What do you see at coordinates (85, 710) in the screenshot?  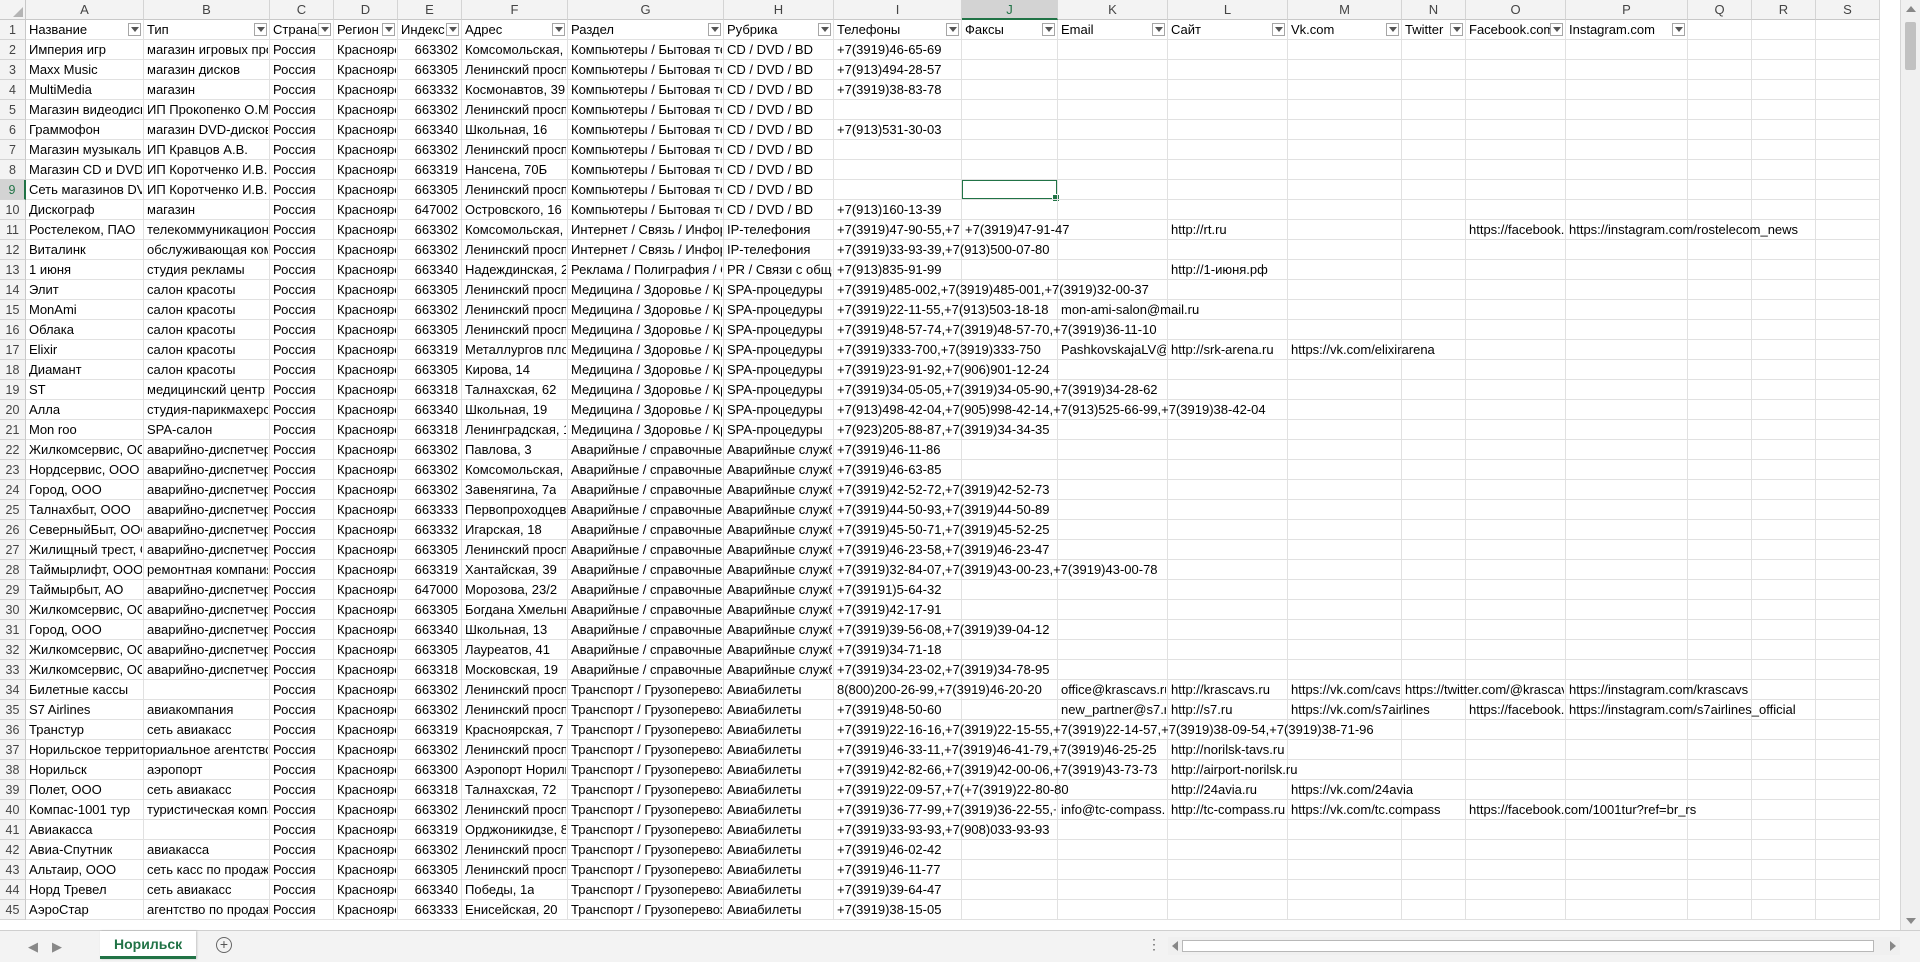 I see `data-cell: S7 Airlines` at bounding box center [85, 710].